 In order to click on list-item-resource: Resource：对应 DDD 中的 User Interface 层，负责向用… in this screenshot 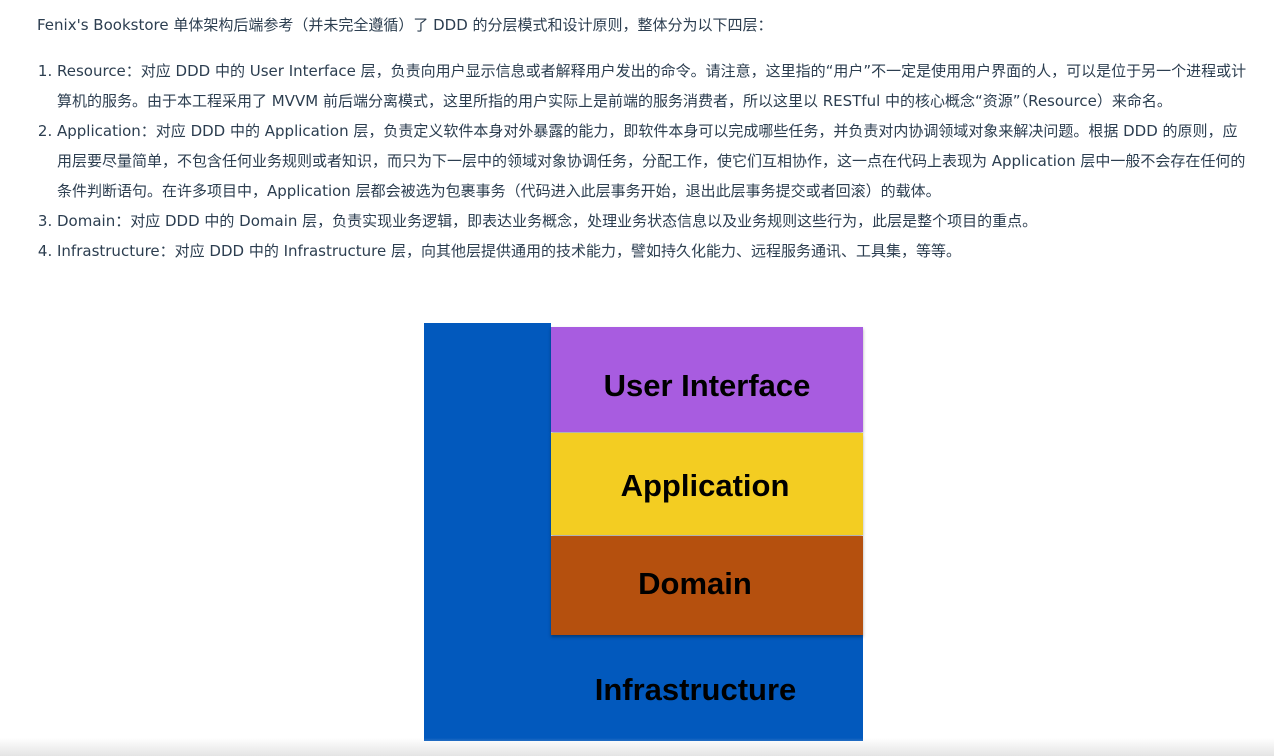, I will do `click(652, 86)`.